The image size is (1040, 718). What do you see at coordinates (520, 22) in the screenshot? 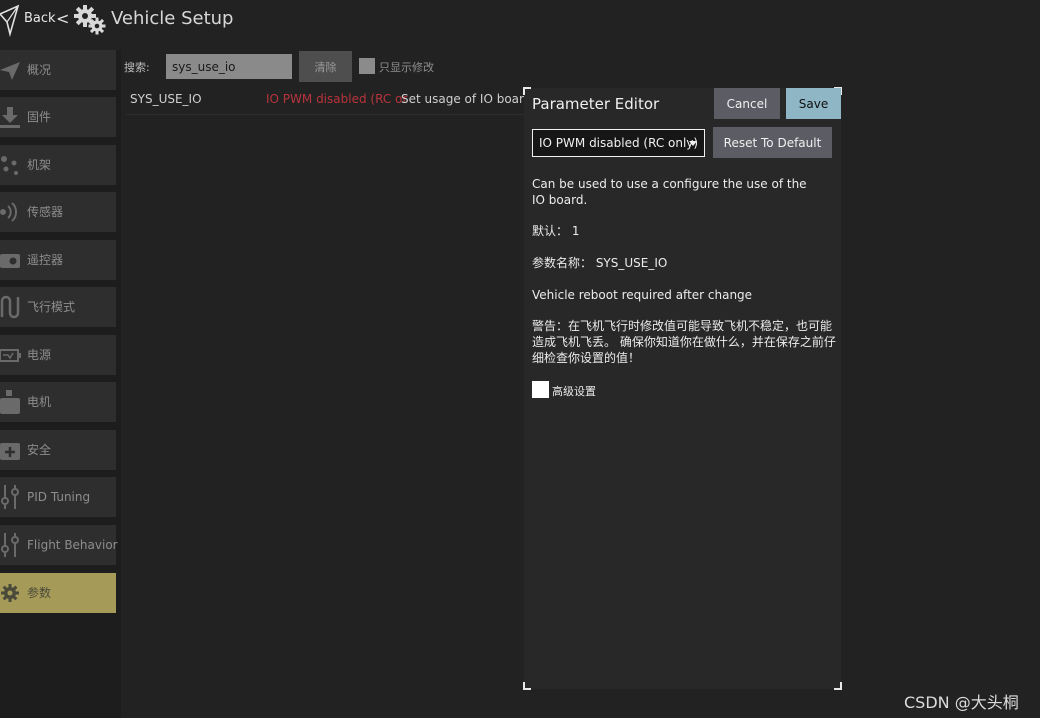
I see `header: Back < Vehicle Setup` at bounding box center [520, 22].